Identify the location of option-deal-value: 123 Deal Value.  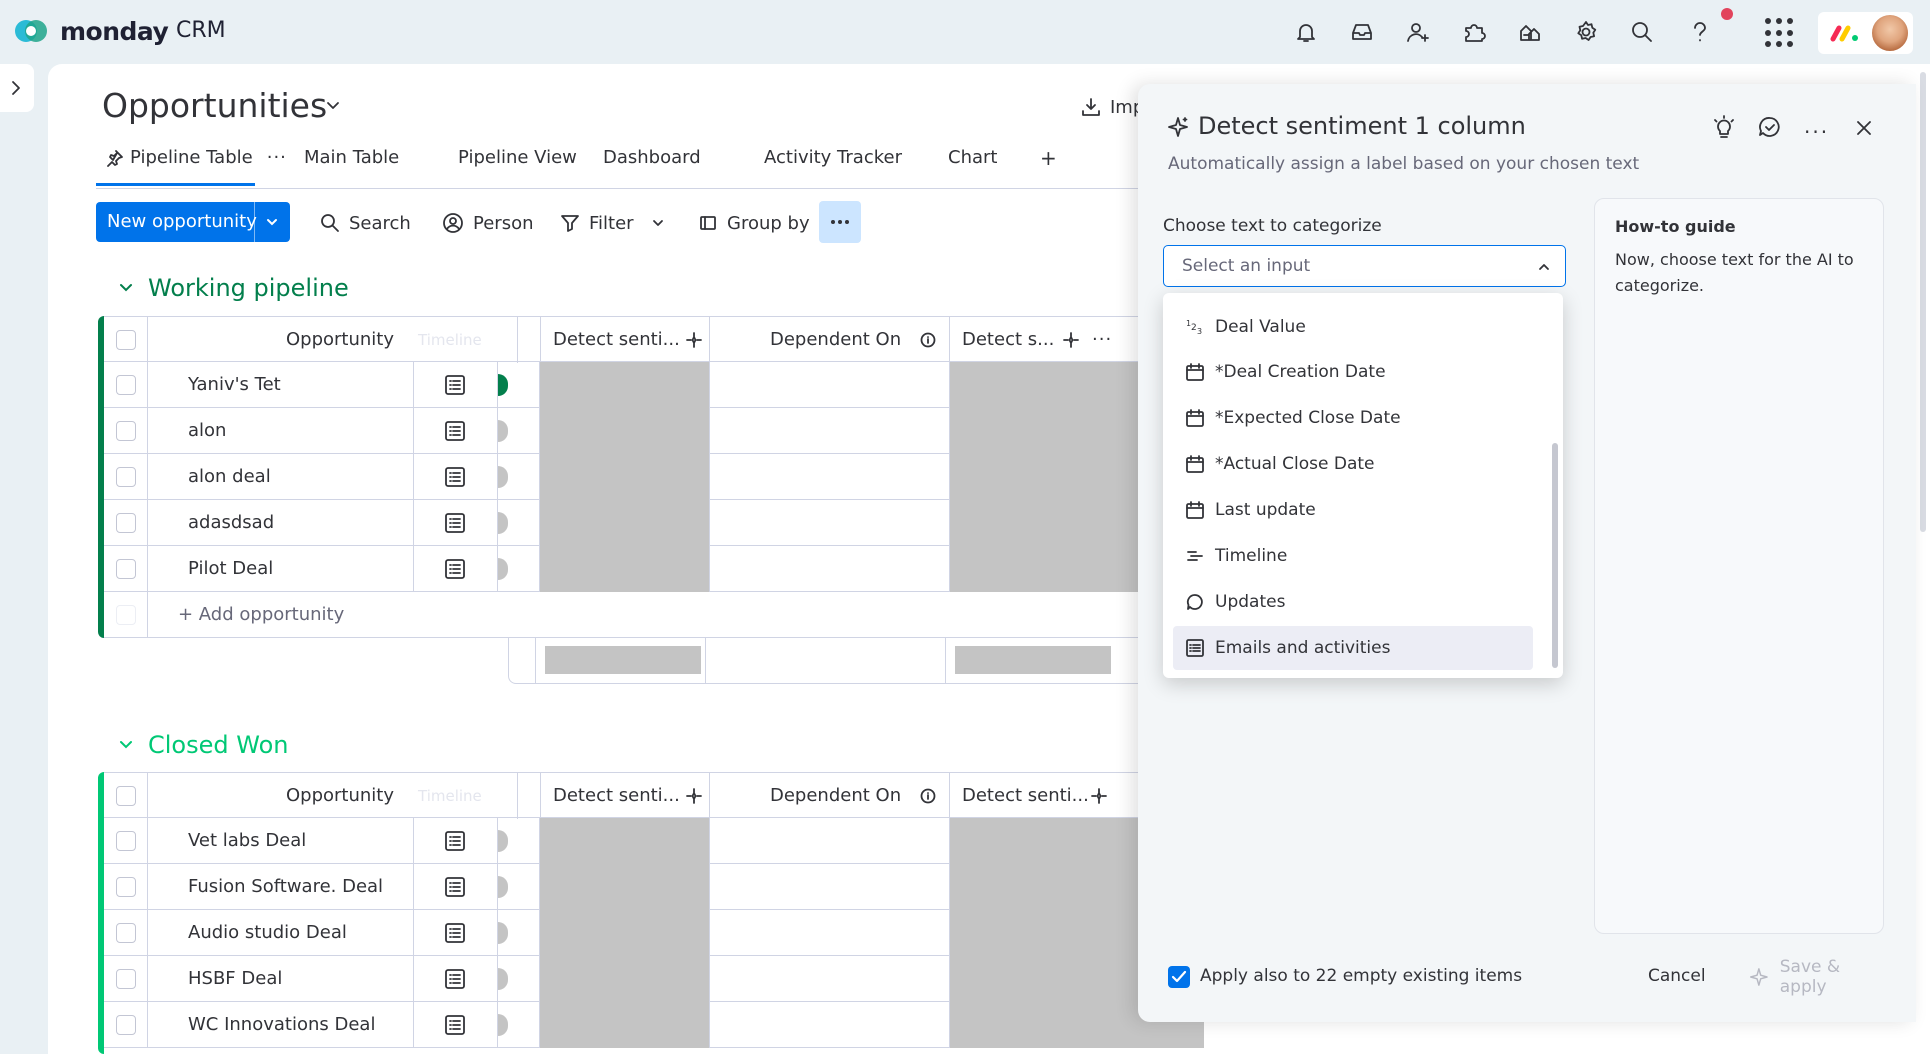
(1353, 327).